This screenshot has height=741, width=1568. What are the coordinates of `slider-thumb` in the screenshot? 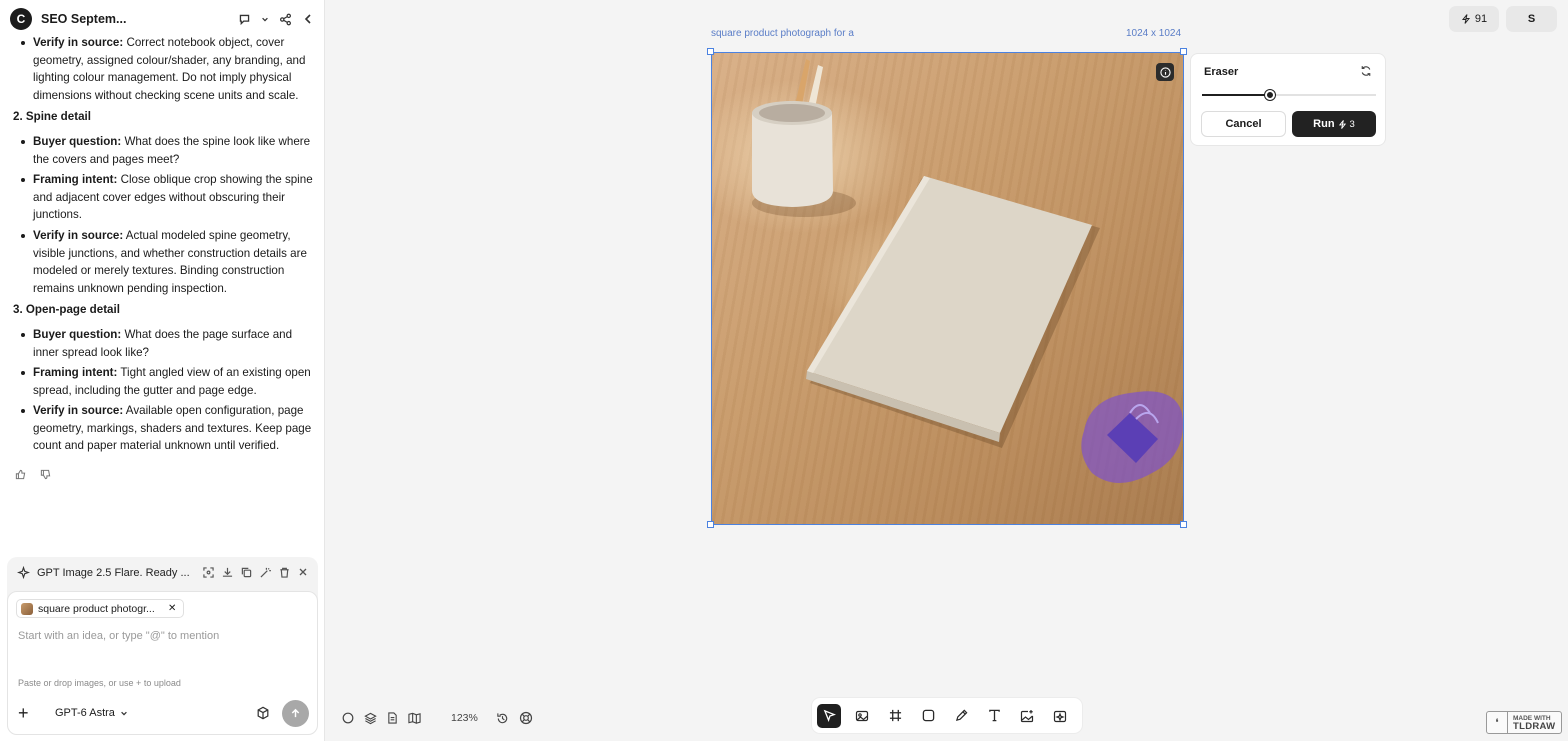 It's located at (1269, 95).